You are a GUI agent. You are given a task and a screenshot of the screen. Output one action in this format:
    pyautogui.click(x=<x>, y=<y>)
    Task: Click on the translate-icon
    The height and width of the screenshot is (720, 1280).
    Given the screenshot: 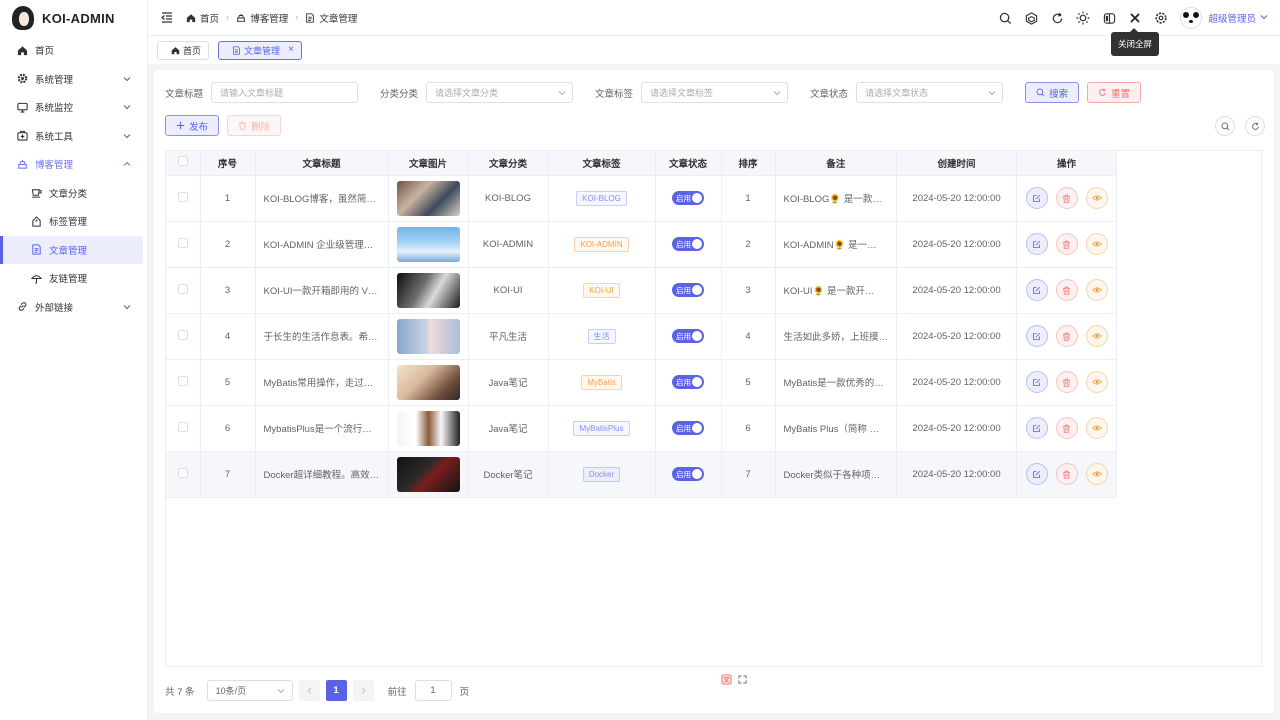 What is the action you would take?
    pyautogui.click(x=726, y=679)
    